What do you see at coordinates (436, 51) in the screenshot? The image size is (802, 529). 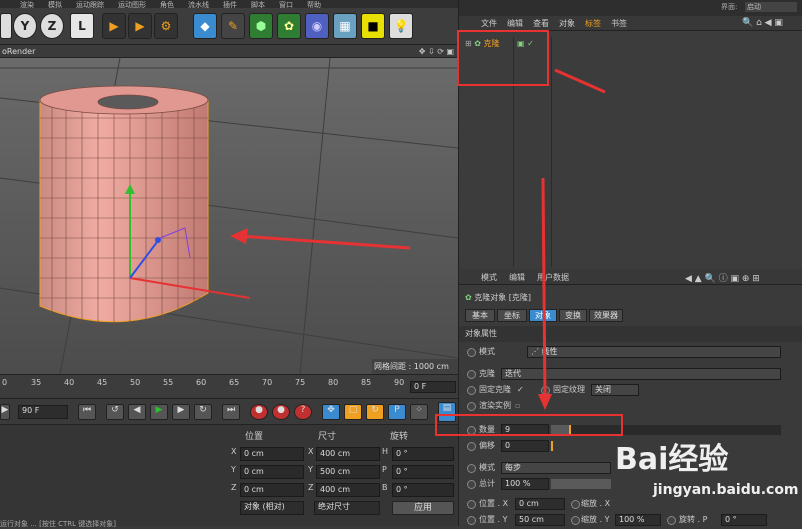 I see `viewport-nav-icons: ✥ ⇩ ⟳ ▣` at bounding box center [436, 51].